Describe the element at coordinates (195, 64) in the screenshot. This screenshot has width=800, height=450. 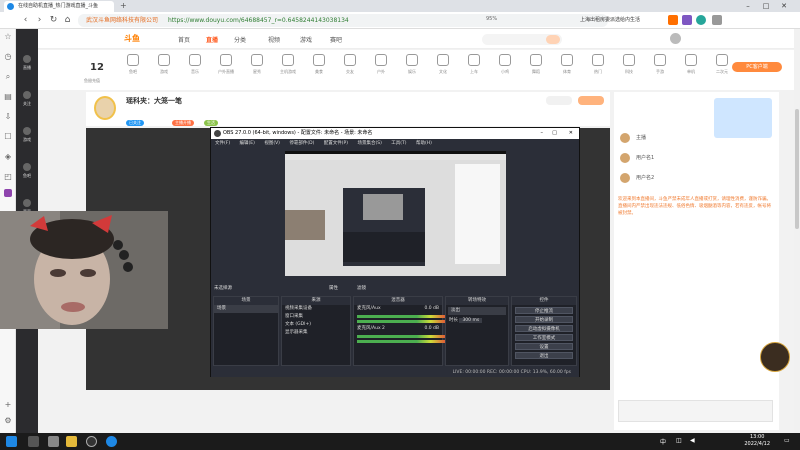
I see `category-item: 音乐` at that location.